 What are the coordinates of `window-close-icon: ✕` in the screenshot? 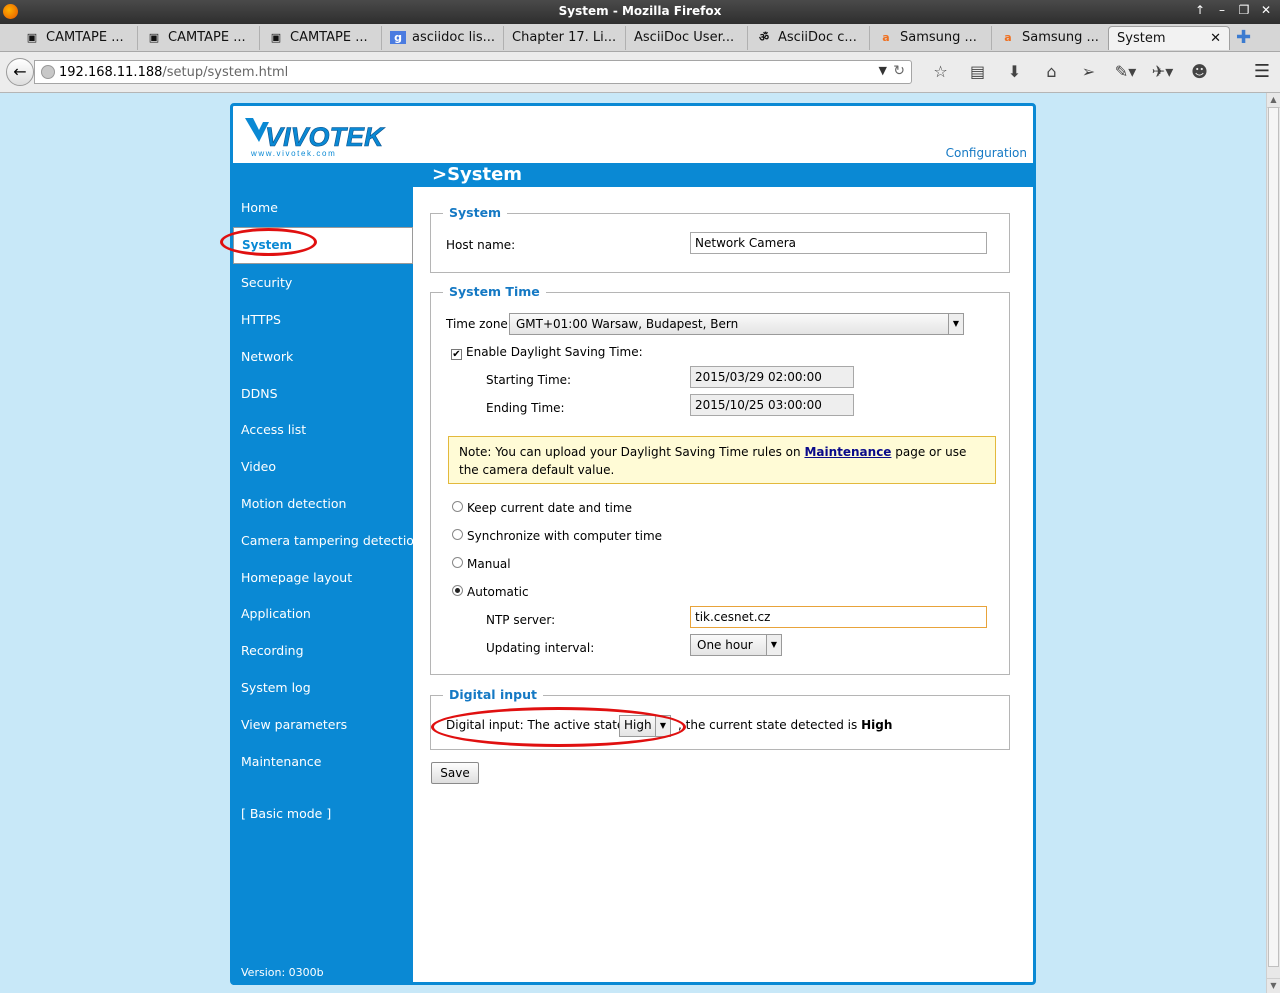 It's located at (1266, 10).